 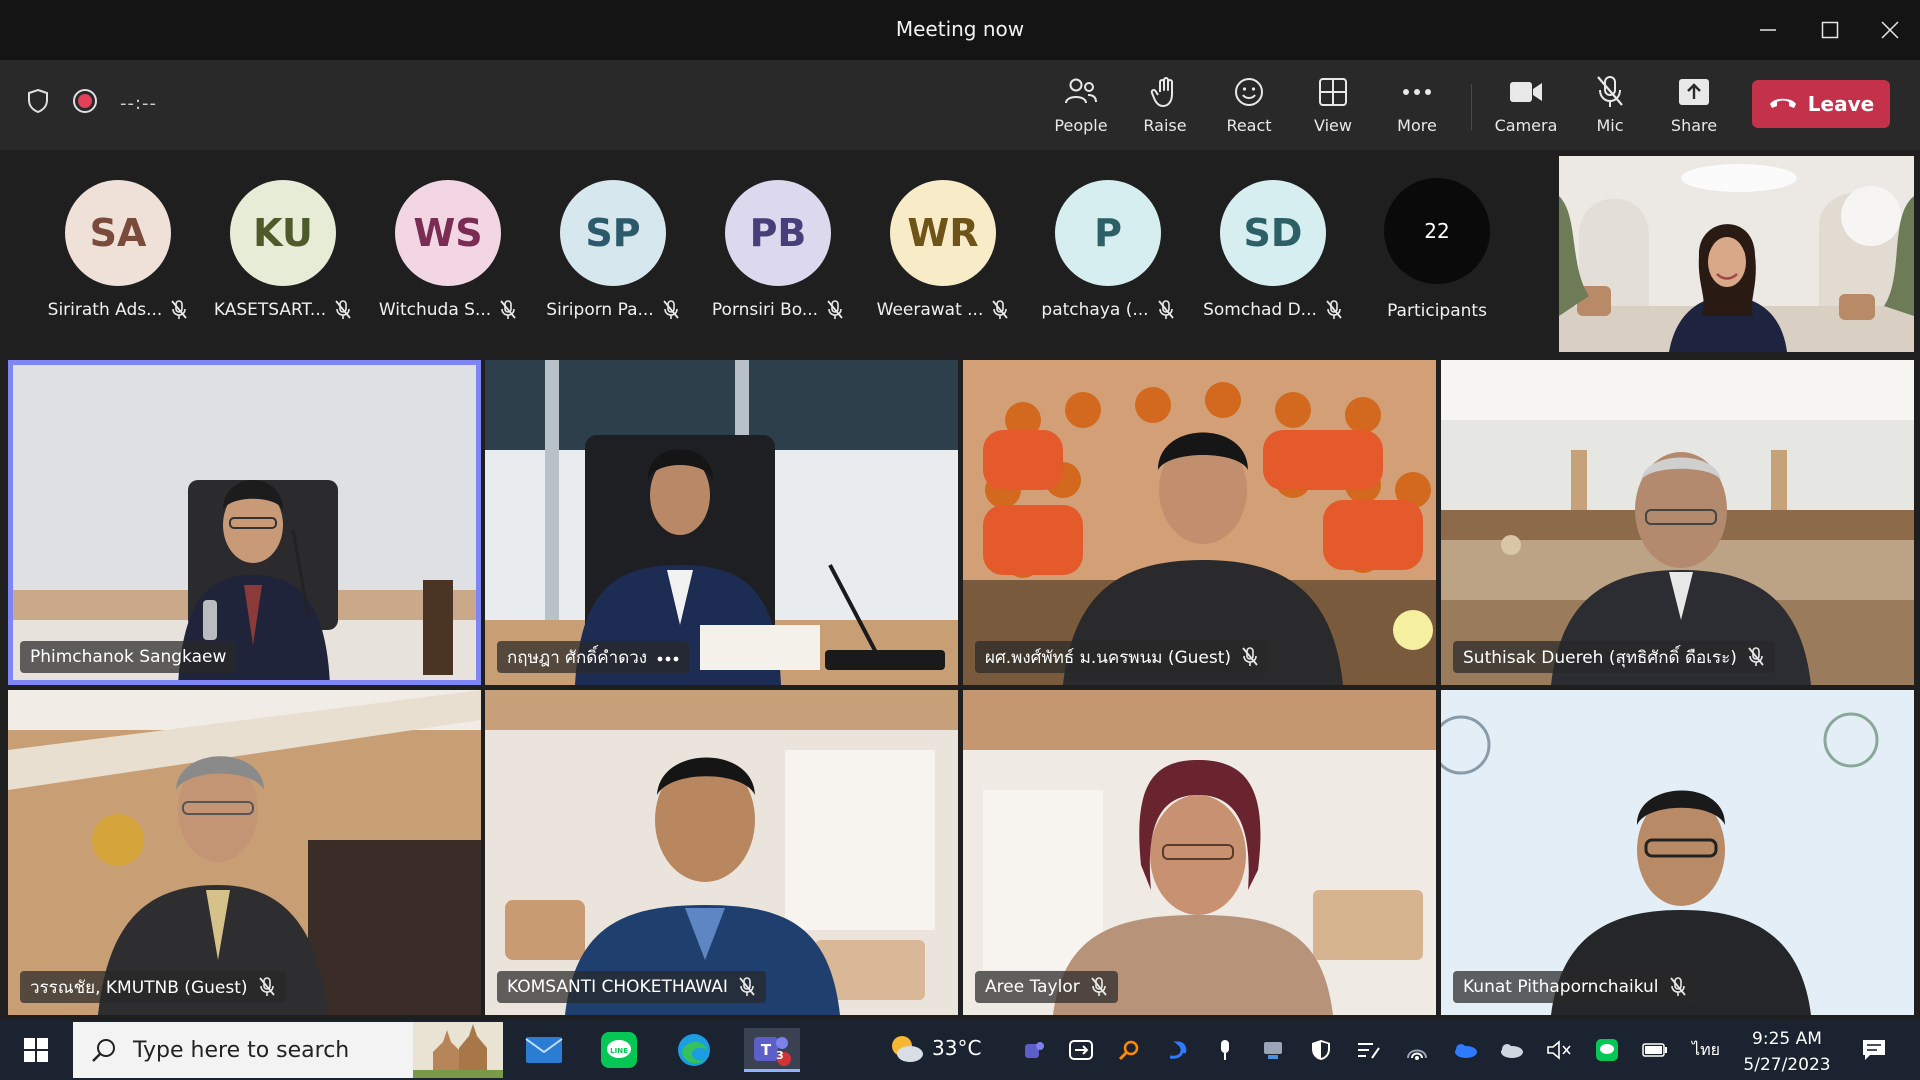 What do you see at coordinates (241, 1050) in the screenshot?
I see `search-placeholder: Type here to search` at bounding box center [241, 1050].